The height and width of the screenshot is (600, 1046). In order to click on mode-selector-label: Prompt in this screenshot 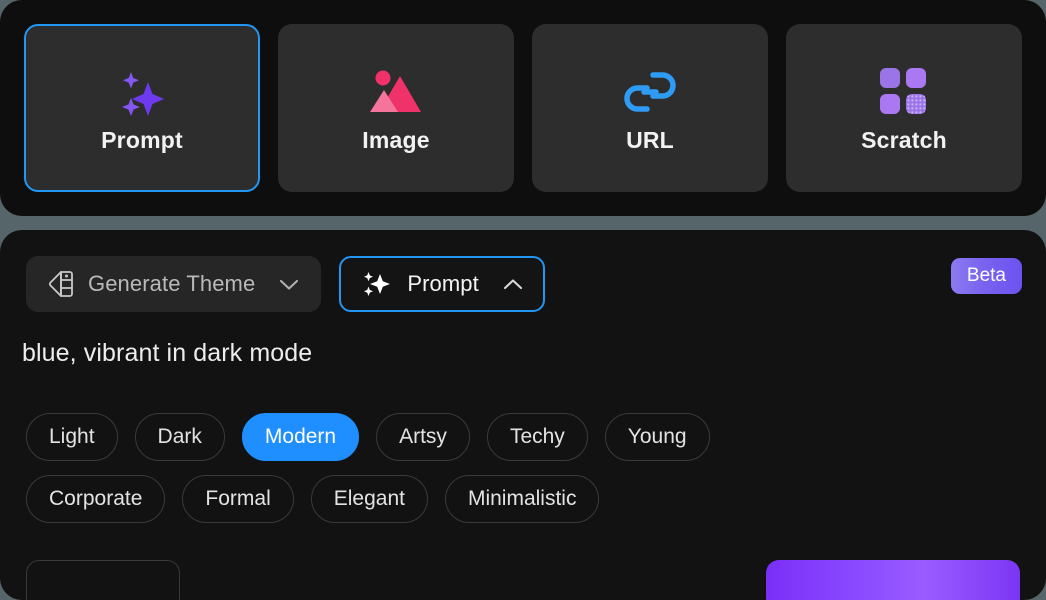, I will do `click(443, 283)`.